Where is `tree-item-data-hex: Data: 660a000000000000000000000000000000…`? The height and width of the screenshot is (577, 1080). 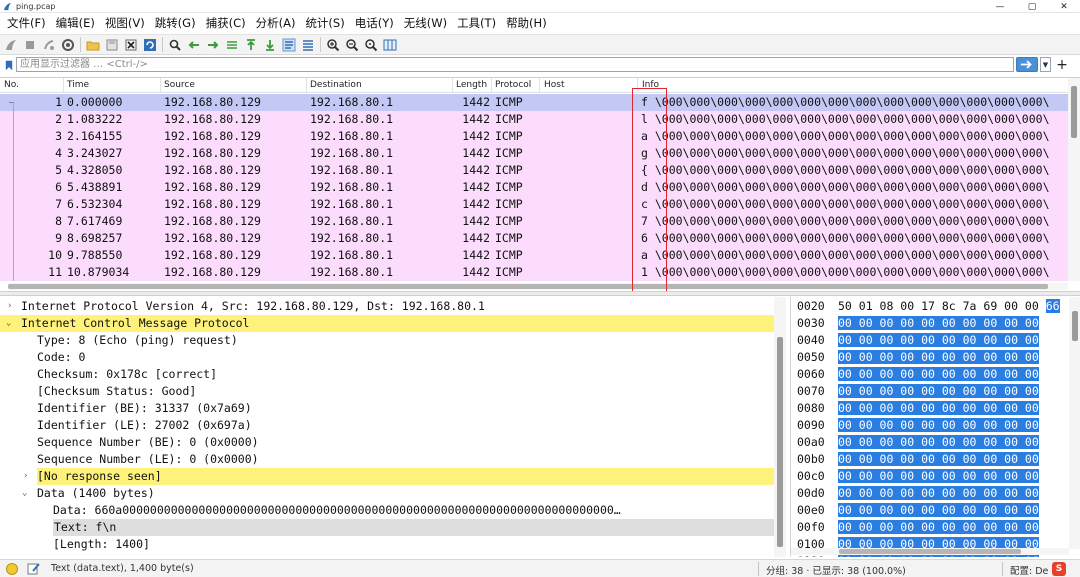 tree-item-data-hex: Data: 660a000000000000000000000000000000… is located at coordinates (387, 510).